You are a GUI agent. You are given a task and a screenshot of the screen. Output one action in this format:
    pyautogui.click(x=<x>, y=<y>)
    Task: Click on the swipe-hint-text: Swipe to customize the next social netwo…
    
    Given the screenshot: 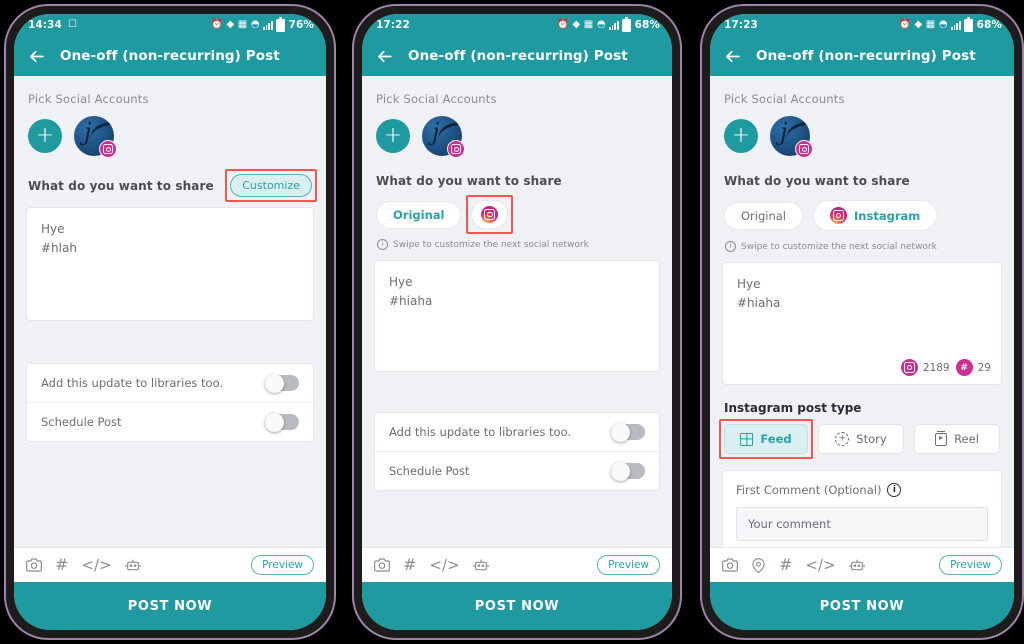 What is the action you would take?
    pyautogui.click(x=491, y=244)
    